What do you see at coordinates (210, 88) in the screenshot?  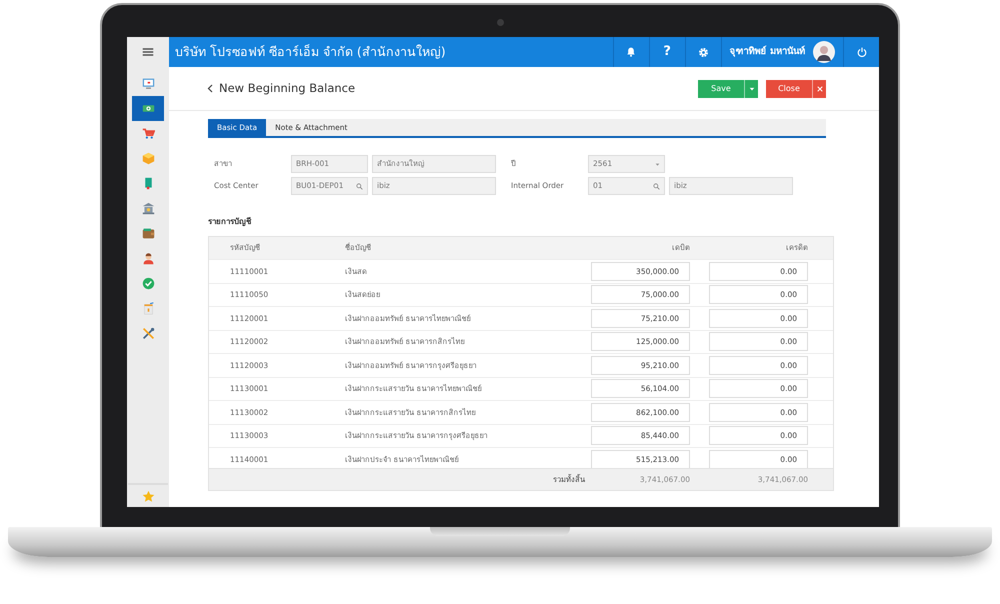 I see `back-icon` at bounding box center [210, 88].